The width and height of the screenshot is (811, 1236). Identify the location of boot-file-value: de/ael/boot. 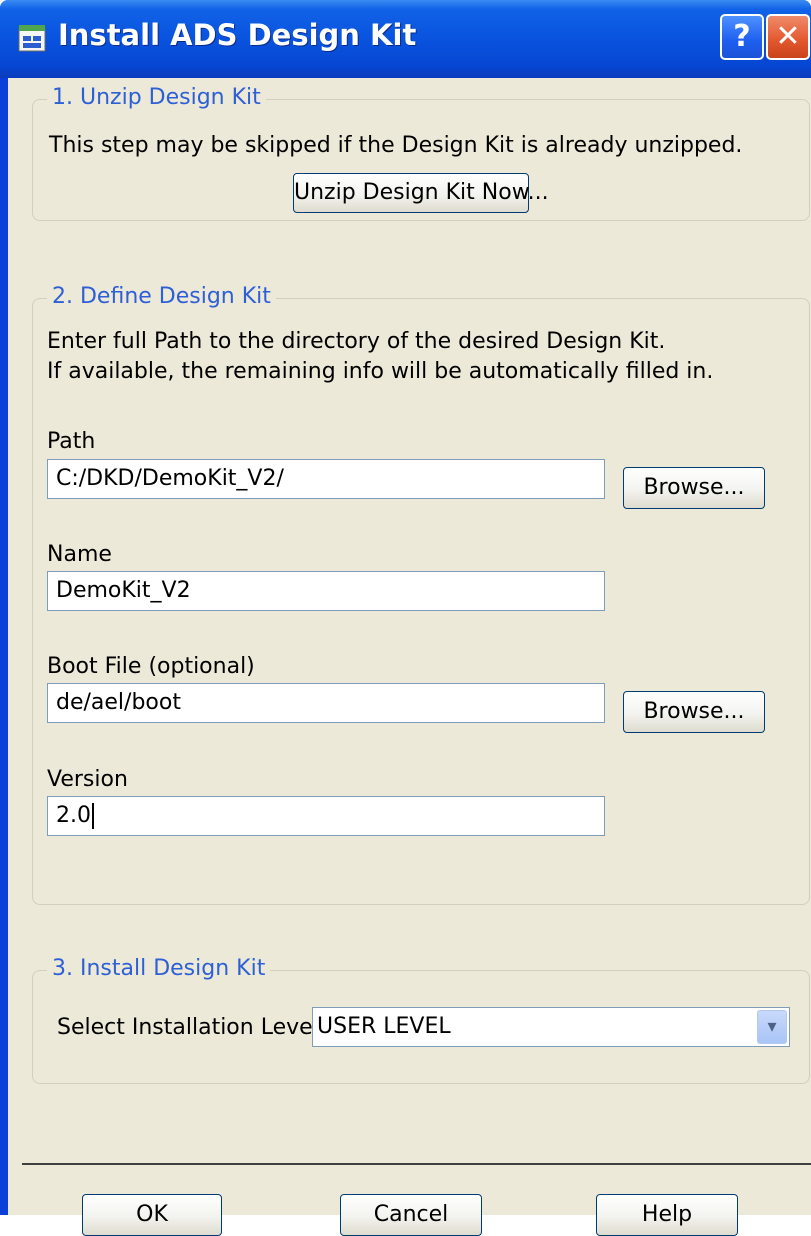
(118, 702).